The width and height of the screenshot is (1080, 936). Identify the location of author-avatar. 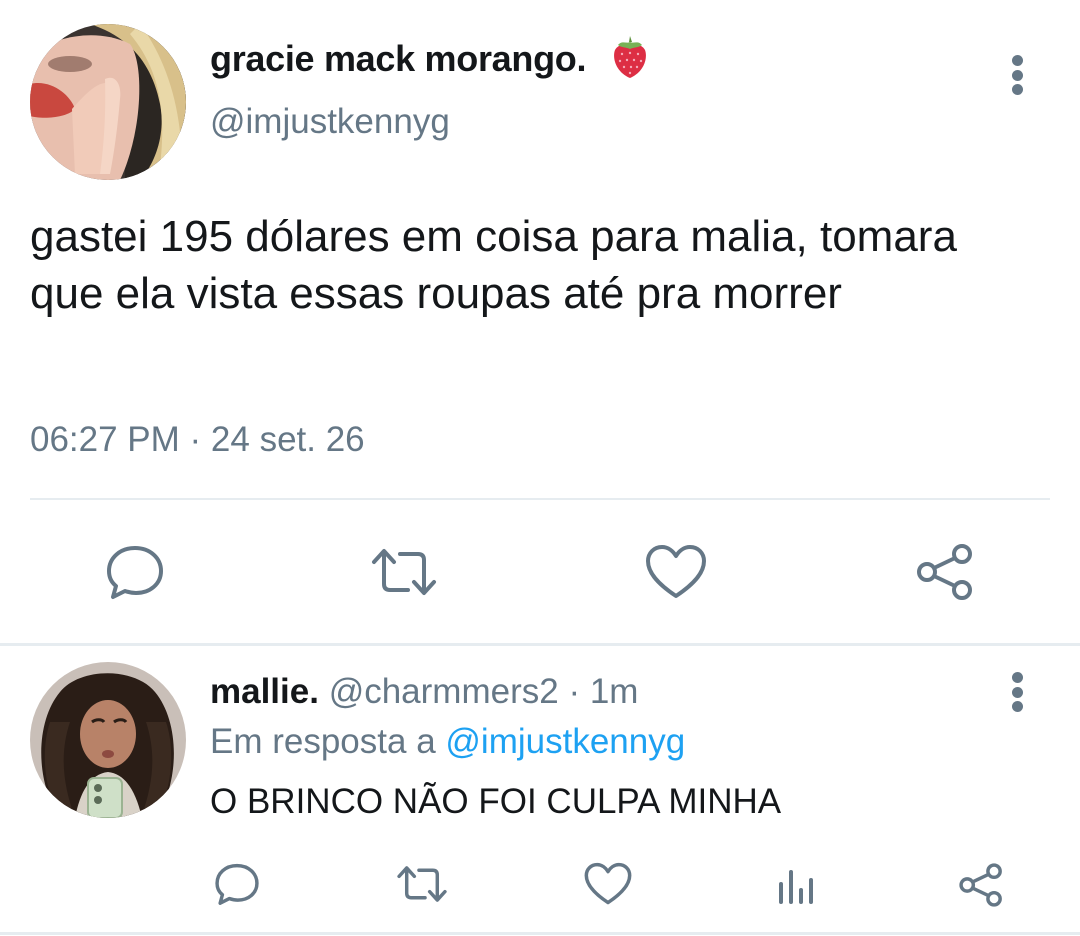
(108, 102).